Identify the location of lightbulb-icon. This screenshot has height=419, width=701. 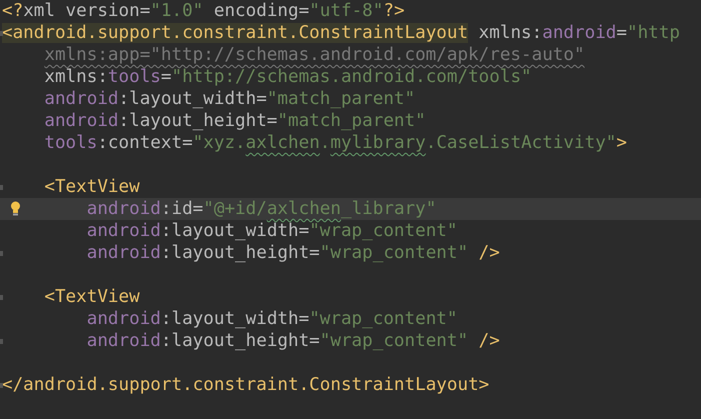
(15, 208).